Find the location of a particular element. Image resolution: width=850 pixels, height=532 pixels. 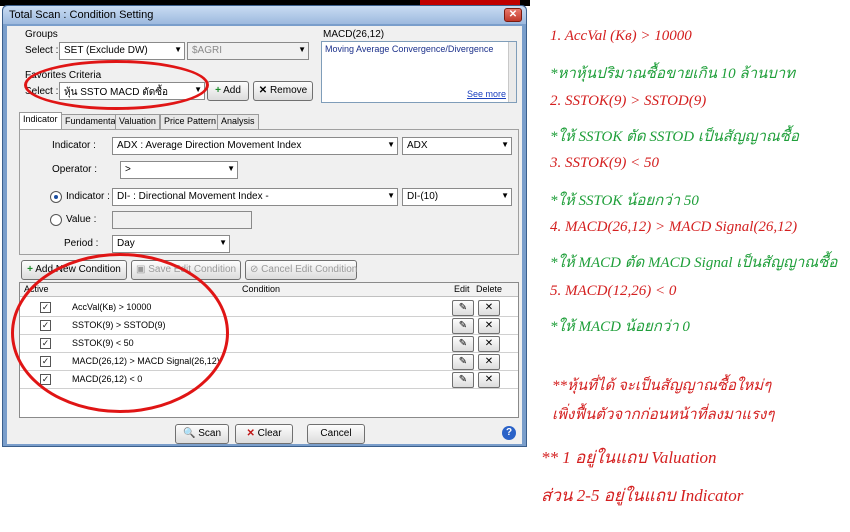

search-icon: 🔍 is located at coordinates (189, 433).